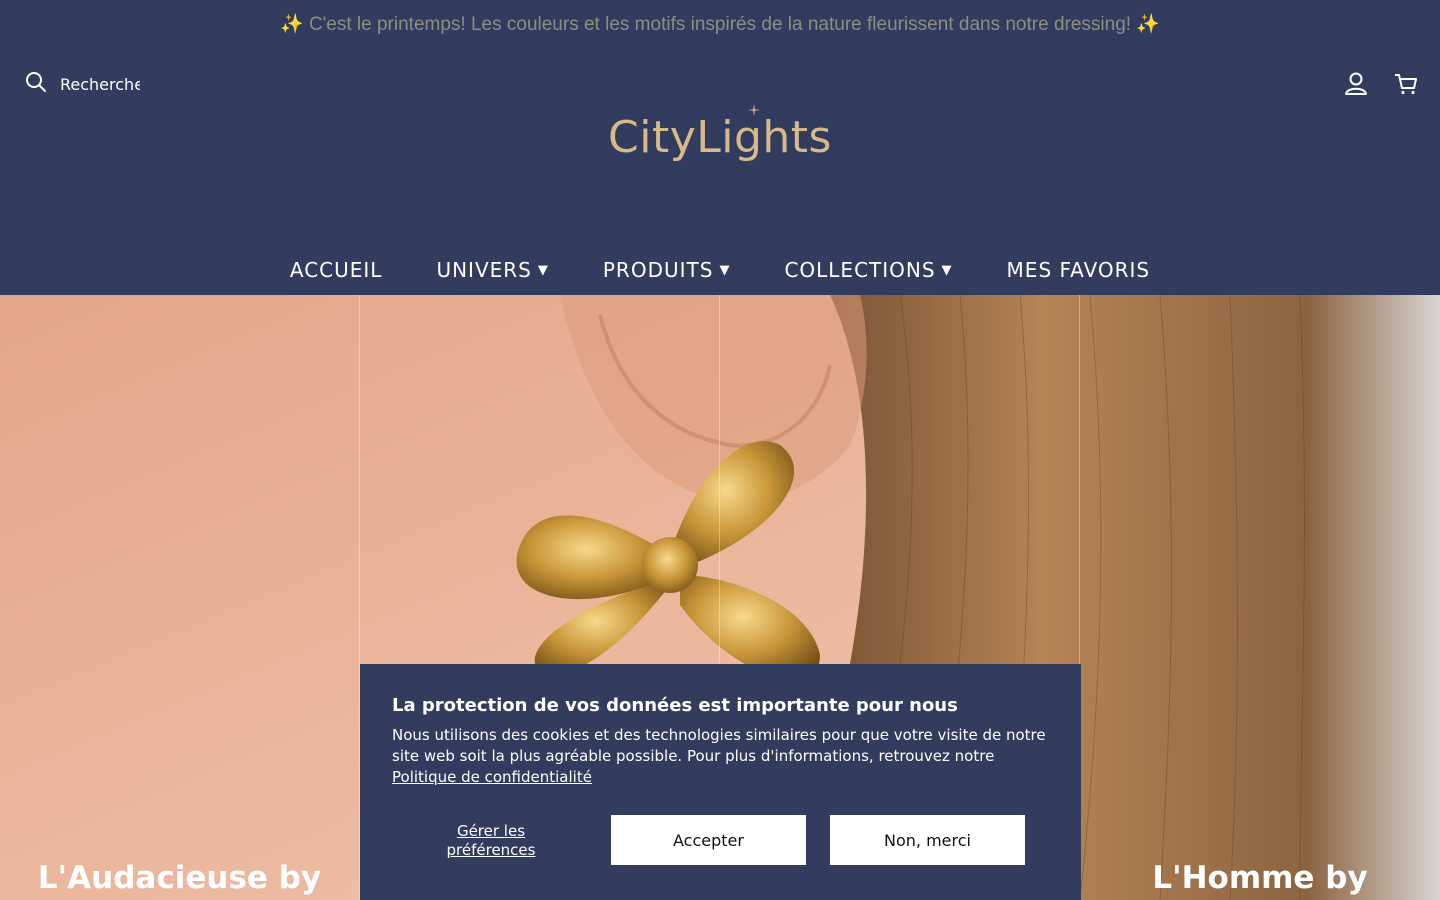 Image resolution: width=1440 pixels, height=900 pixels. I want to click on nav-item-univers: UNIVERS ▼, so click(492, 270).